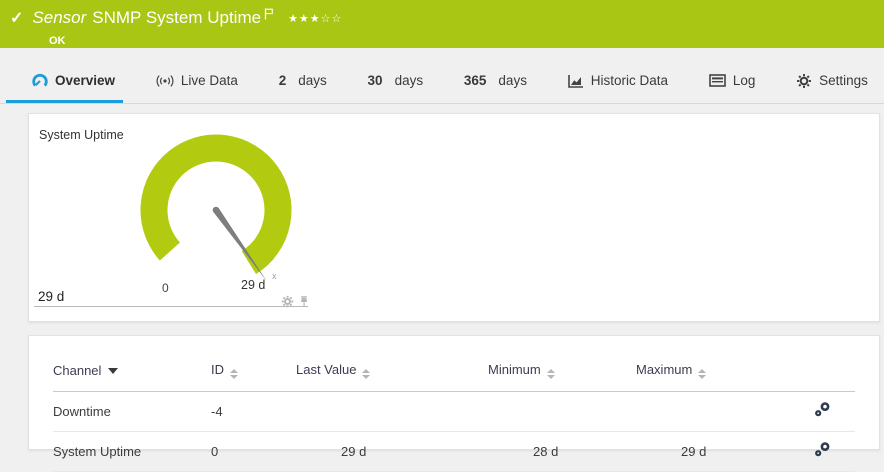 This screenshot has width=884, height=472. I want to click on broadcast-icon, so click(165, 80).